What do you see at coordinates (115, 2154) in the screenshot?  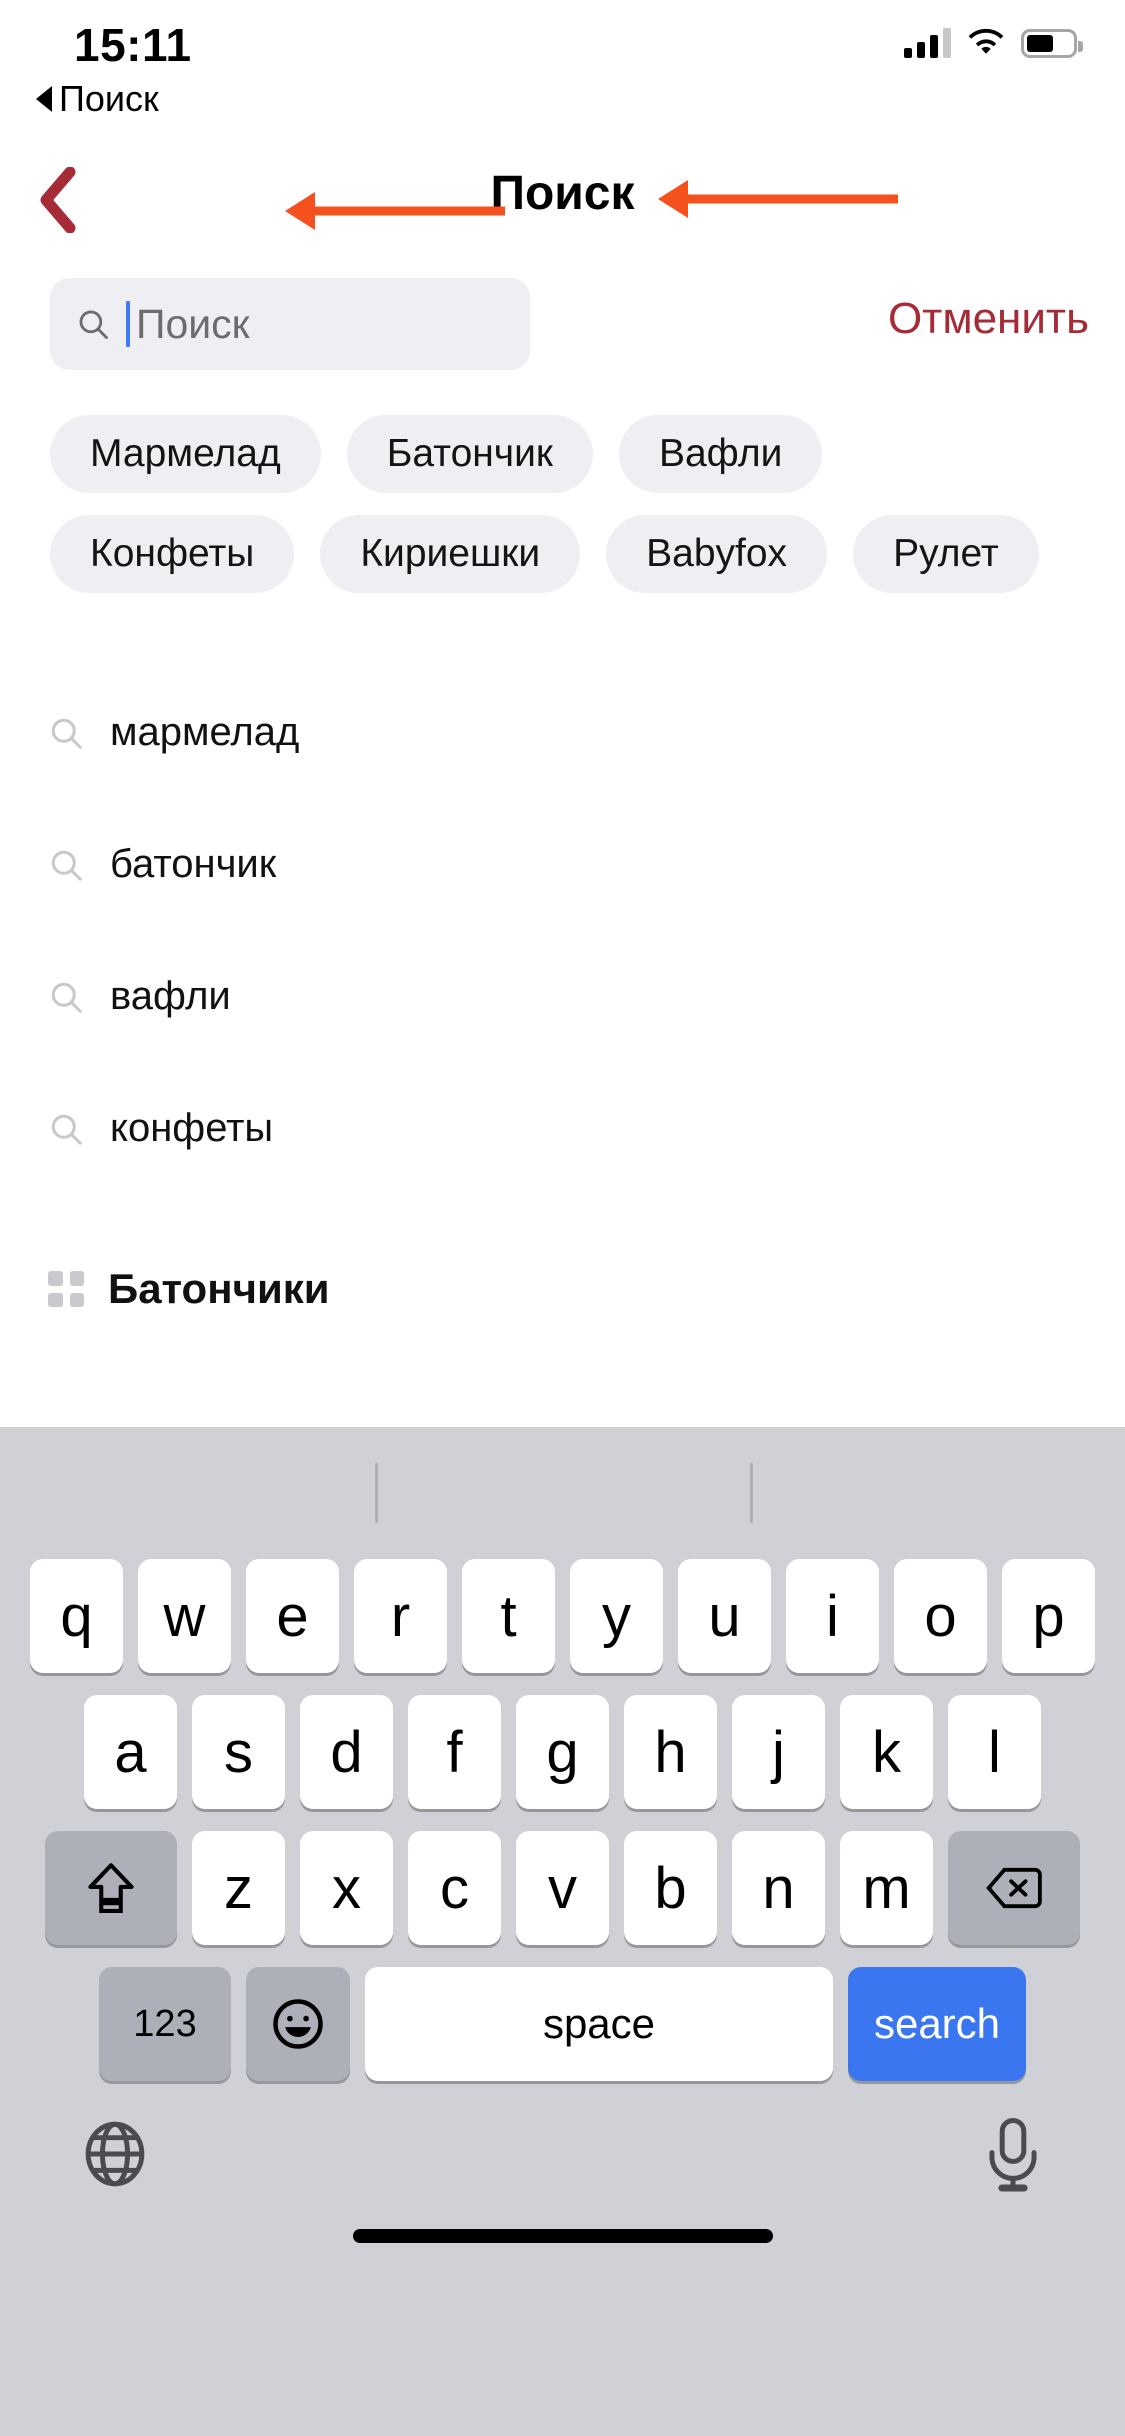 I see `globe-language-icon` at bounding box center [115, 2154].